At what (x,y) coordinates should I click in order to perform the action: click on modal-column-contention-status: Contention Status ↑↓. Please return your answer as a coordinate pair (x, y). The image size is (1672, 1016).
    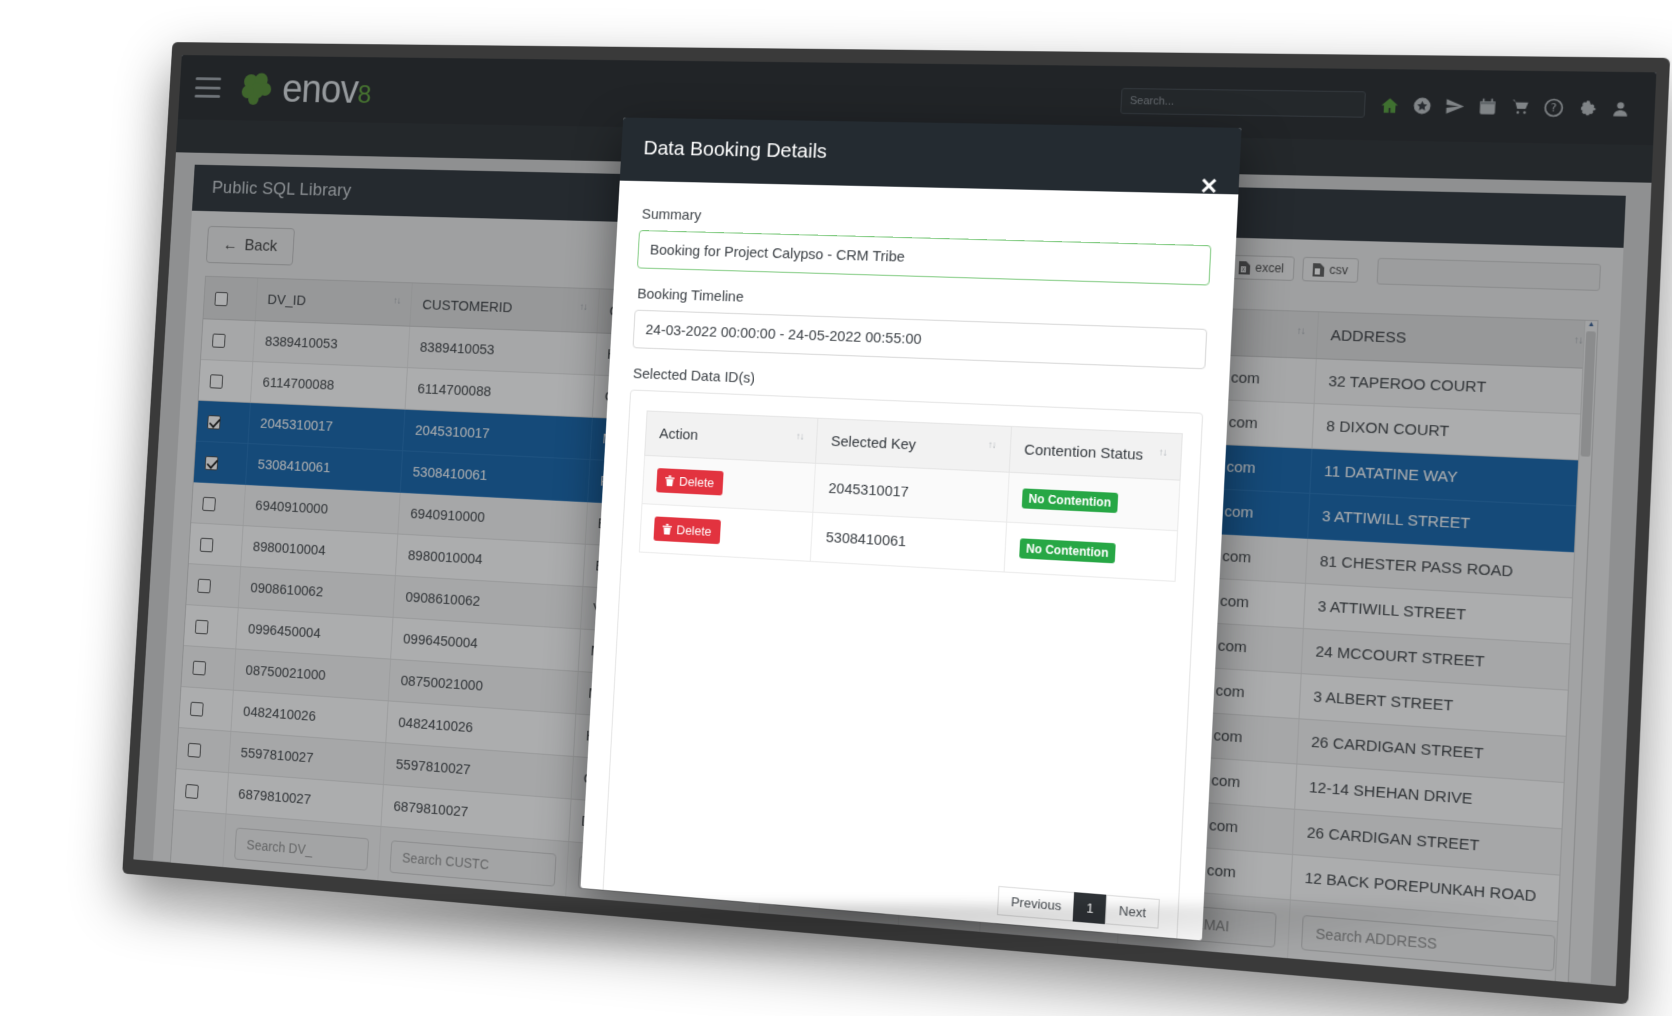
    Looking at the image, I should click on (1095, 453).